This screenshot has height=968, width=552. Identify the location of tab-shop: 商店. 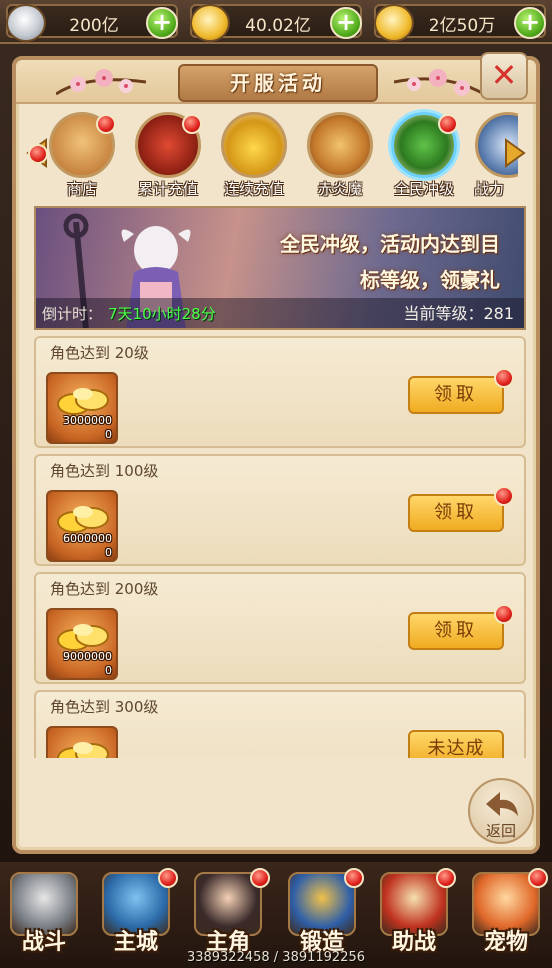
(82, 155).